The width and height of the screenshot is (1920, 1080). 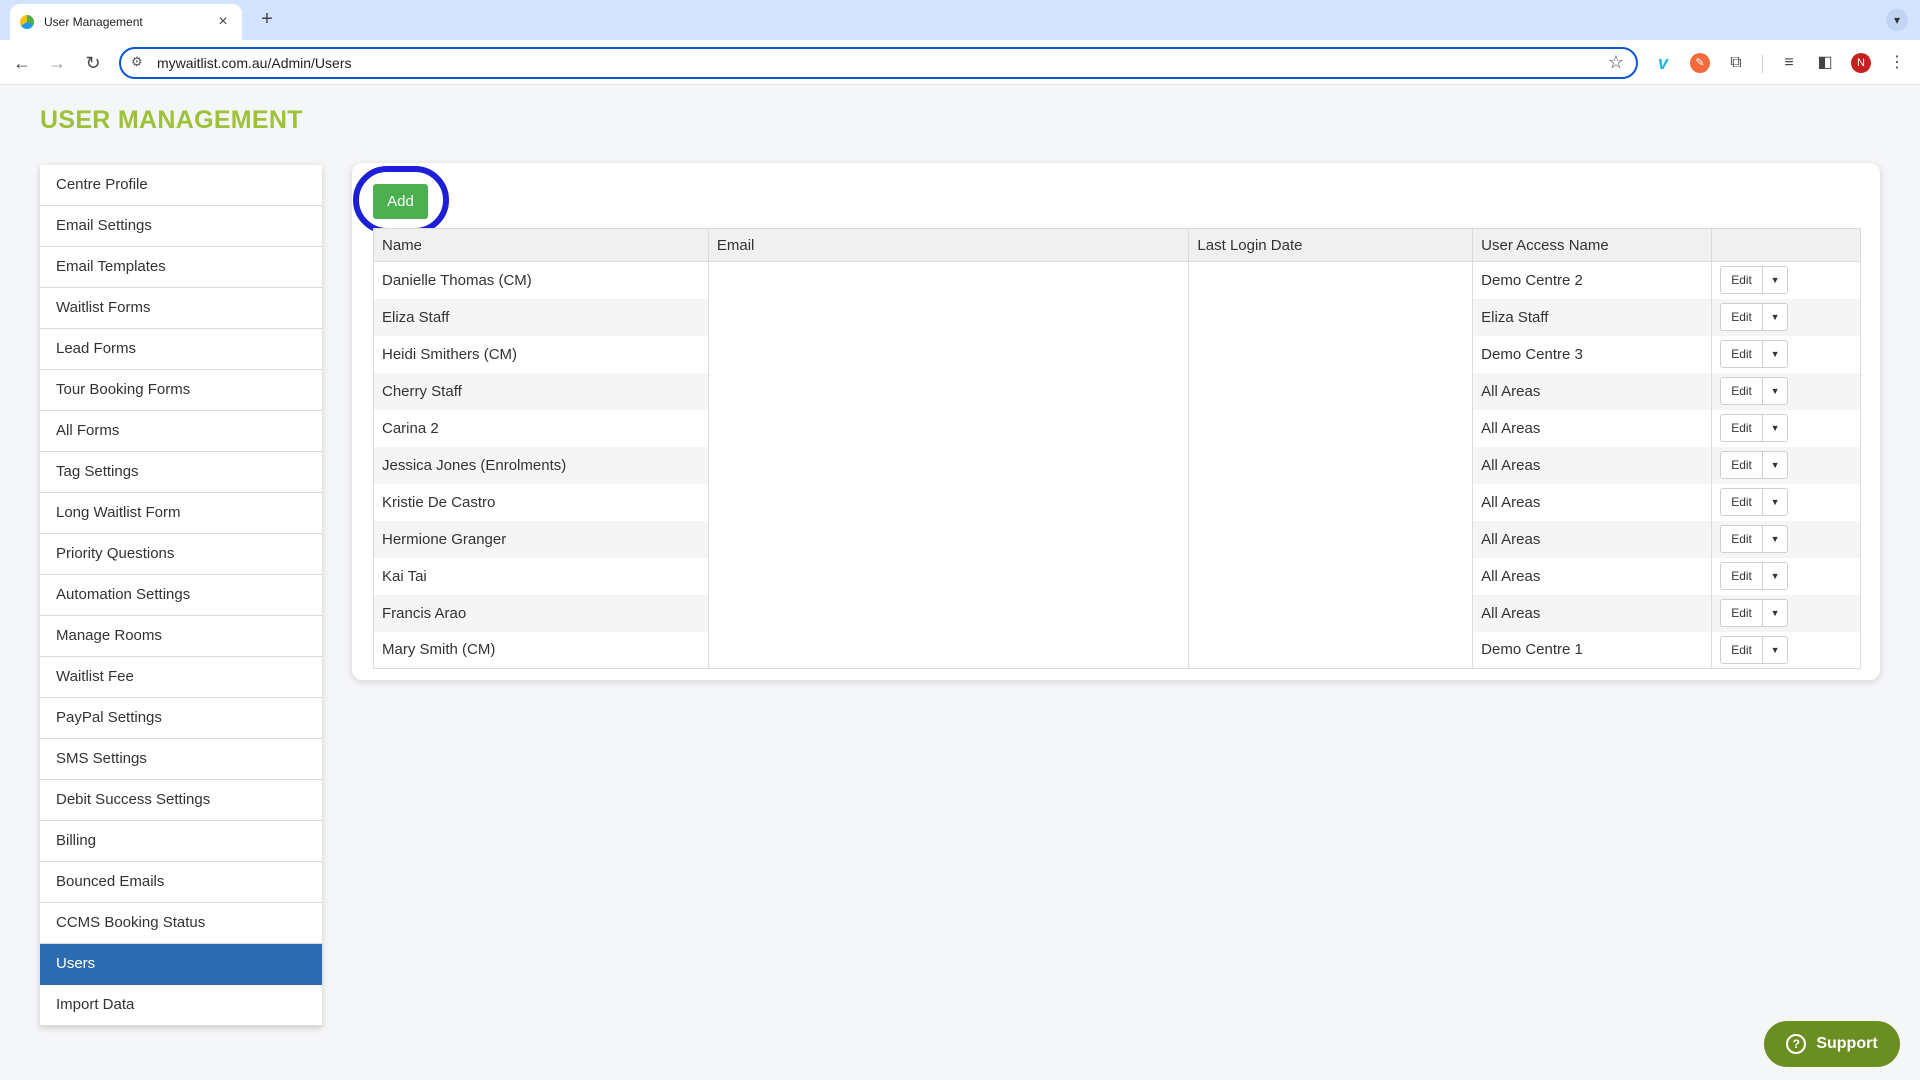 I want to click on browser-menu-icon: ⋮, so click(x=1897, y=63).